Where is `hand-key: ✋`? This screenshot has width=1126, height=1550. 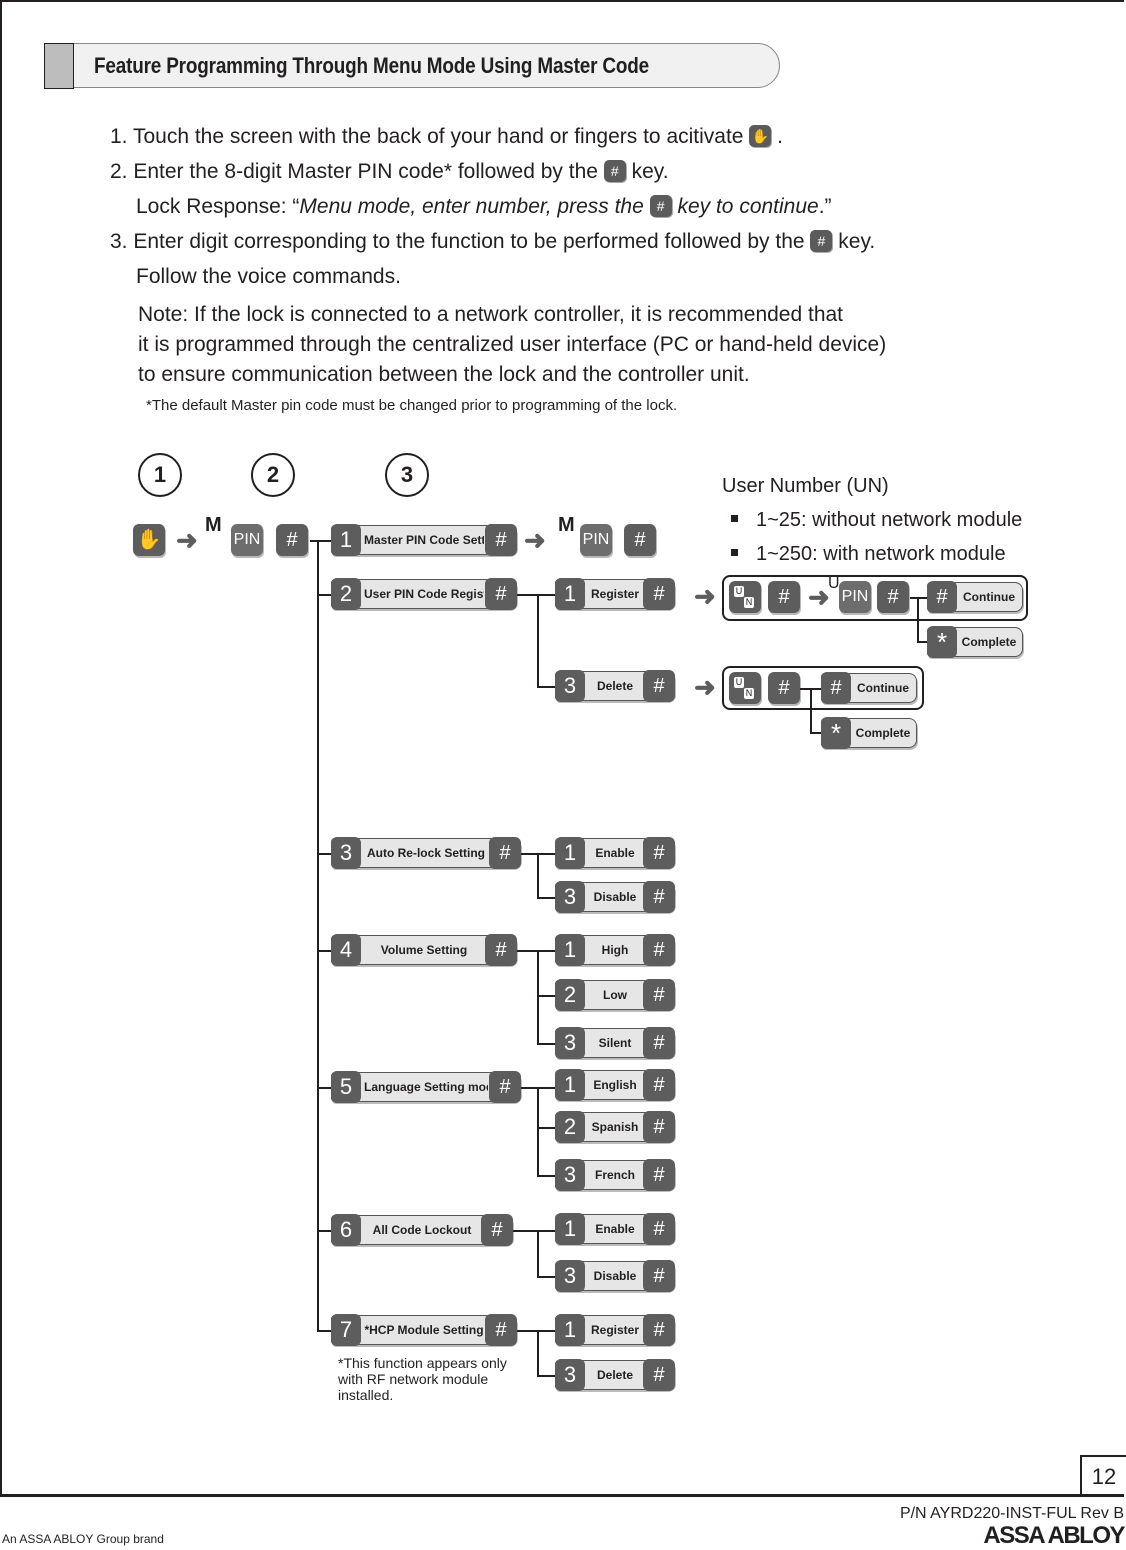
hand-key: ✋ is located at coordinates (149, 540).